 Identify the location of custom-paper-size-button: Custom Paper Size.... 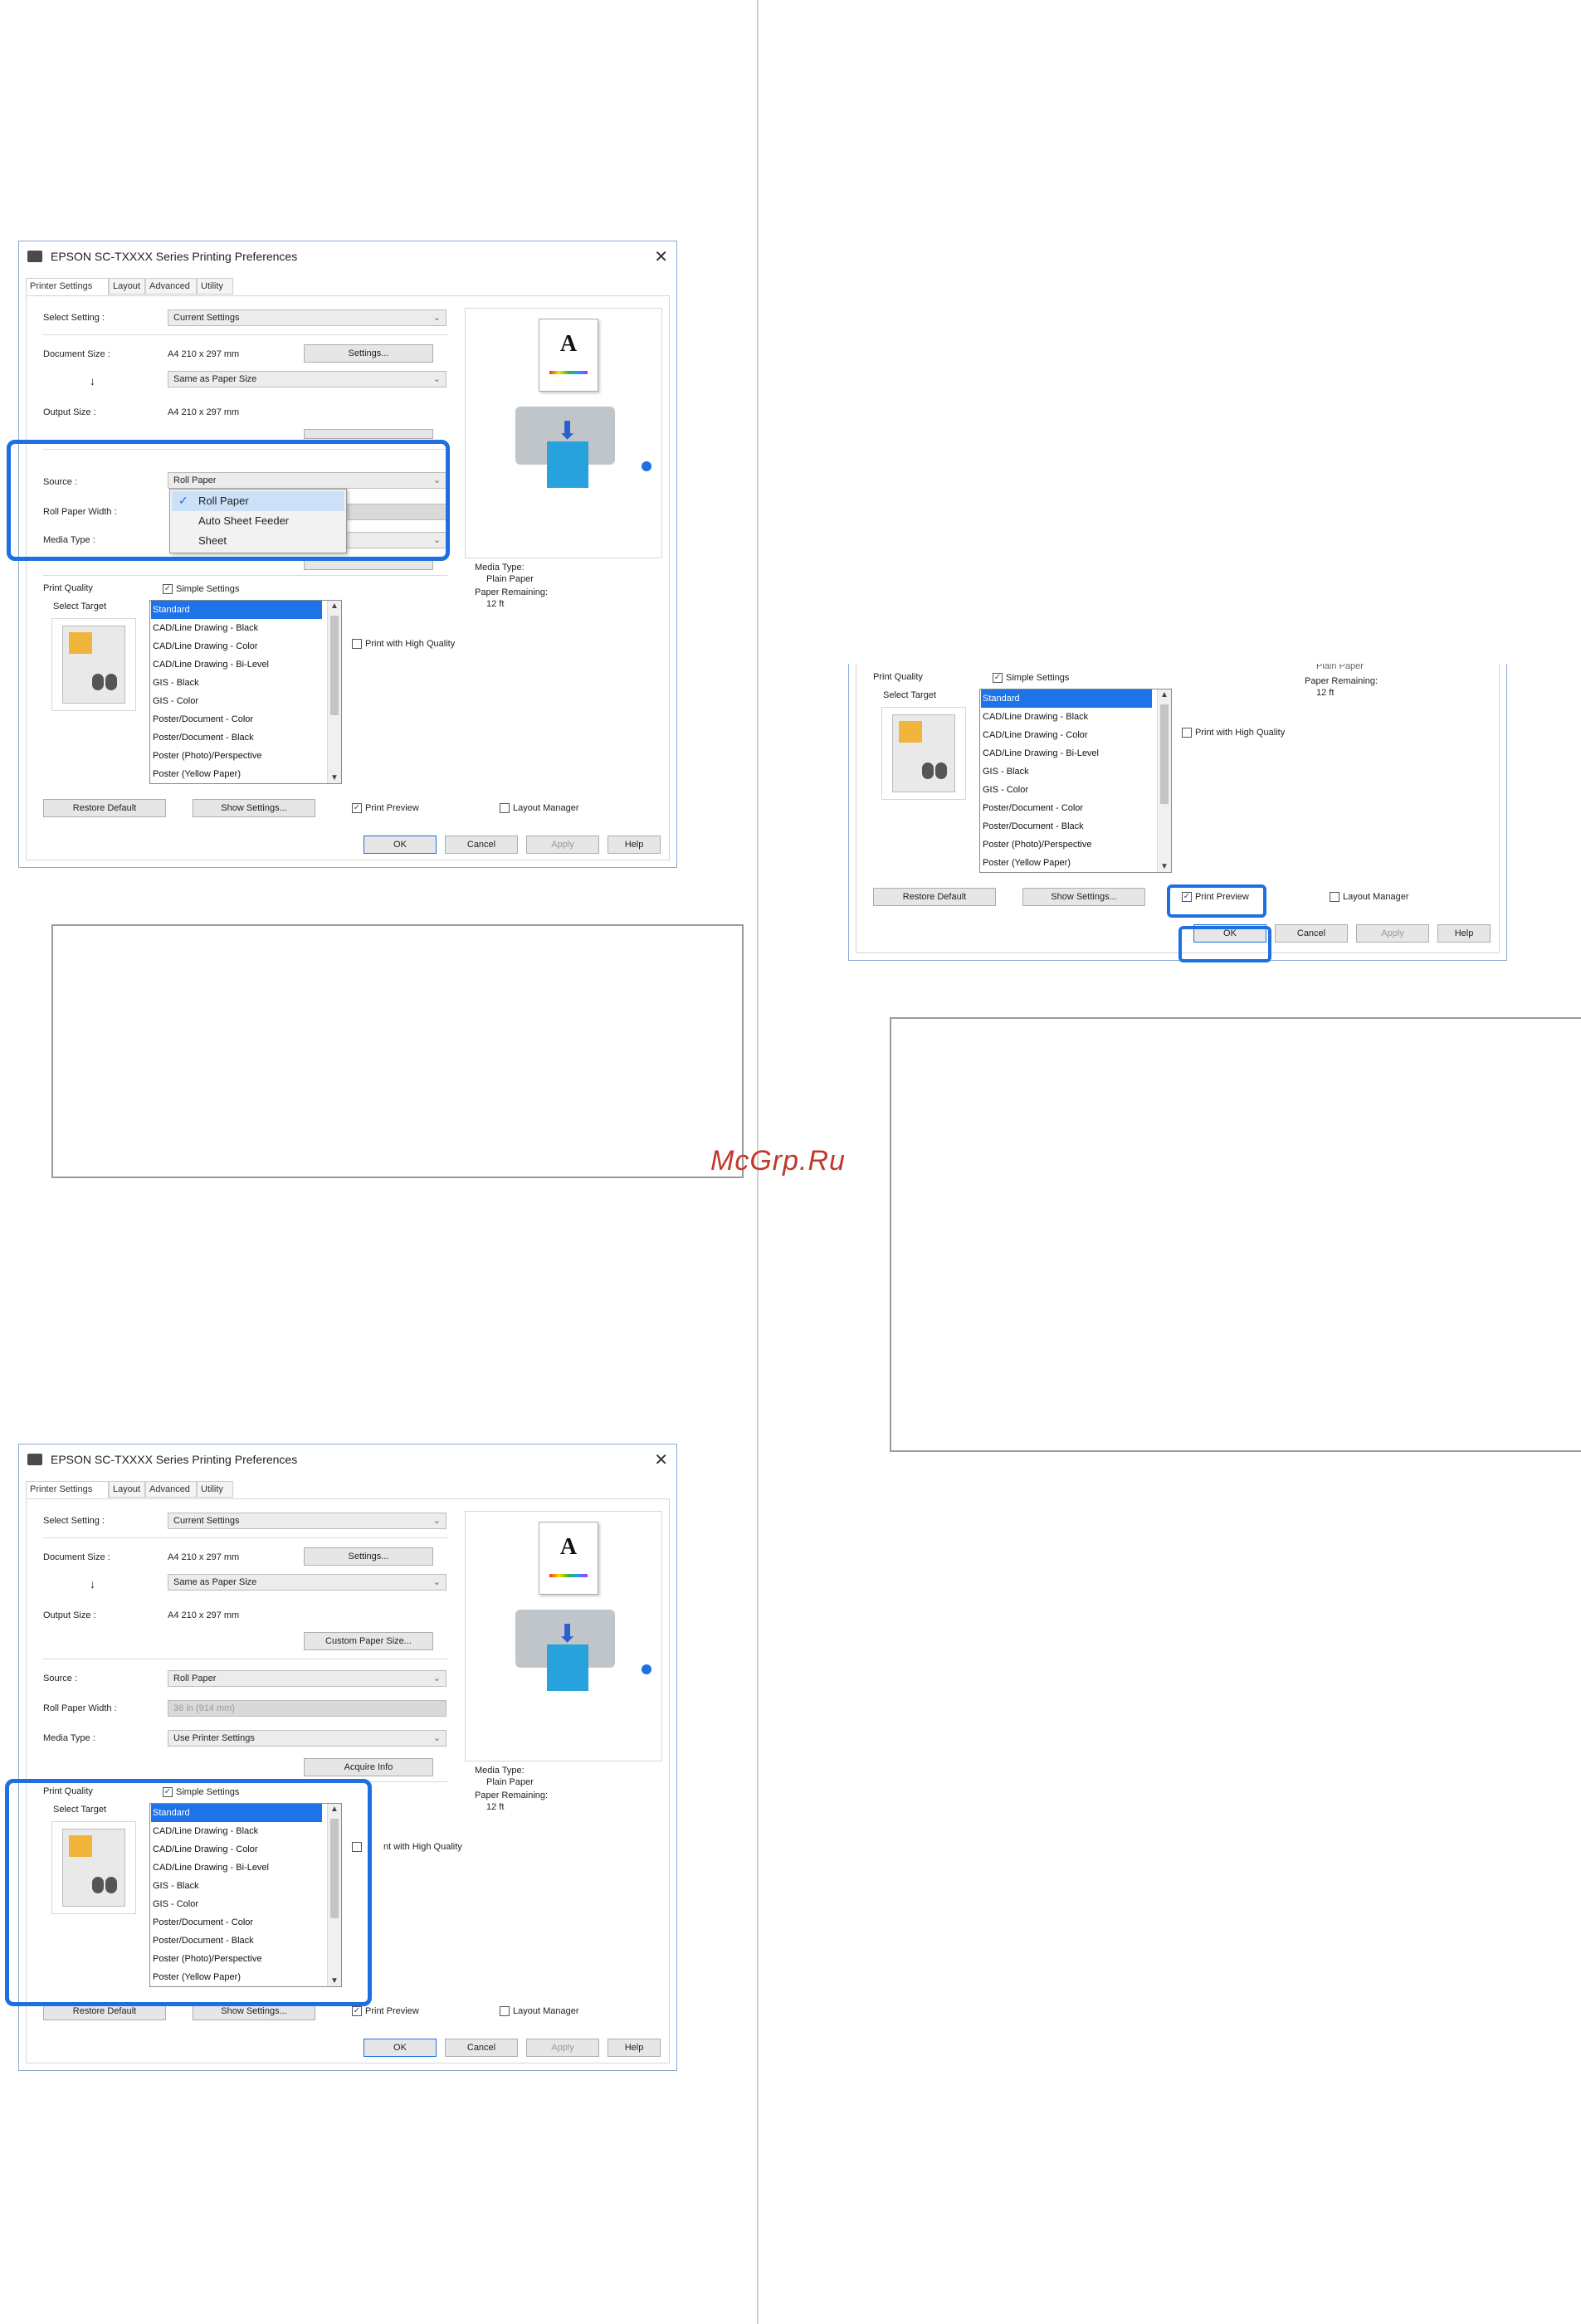
(368, 1641).